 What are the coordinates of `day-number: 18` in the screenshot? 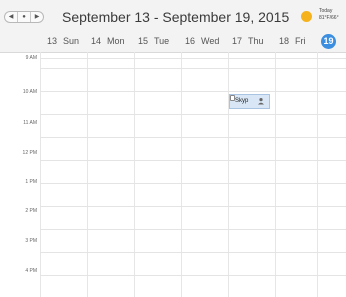 It's located at (284, 41).